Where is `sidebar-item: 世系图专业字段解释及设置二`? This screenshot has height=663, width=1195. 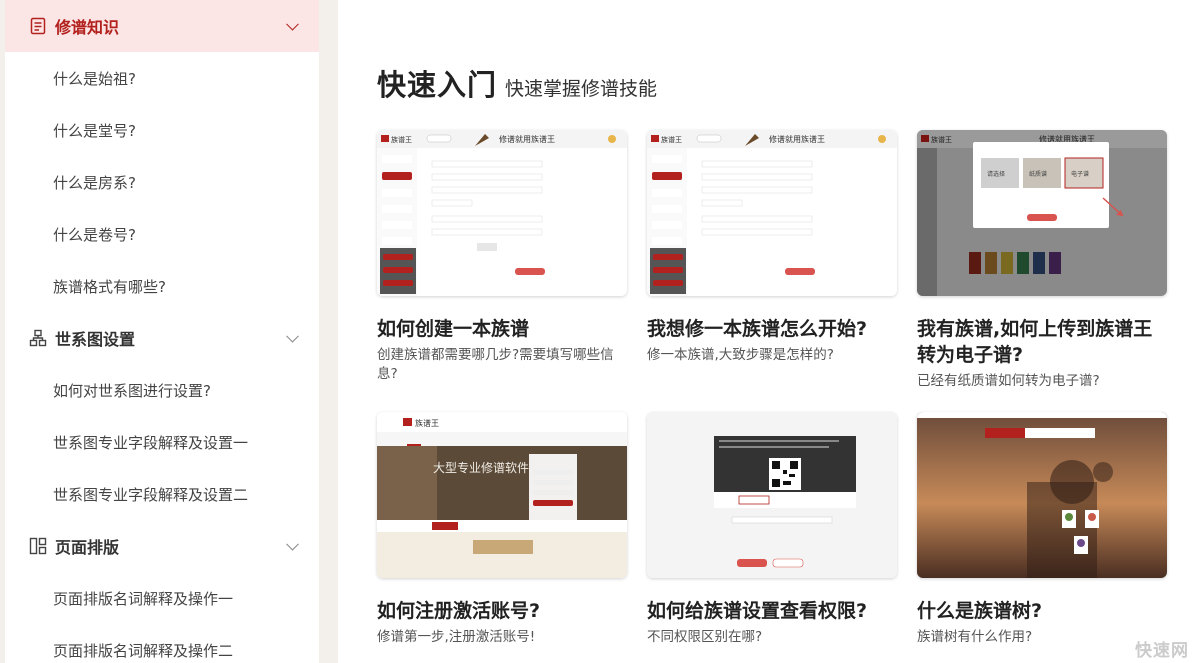
sidebar-item: 世系图专业字段解释及设置二 is located at coordinates (162, 494).